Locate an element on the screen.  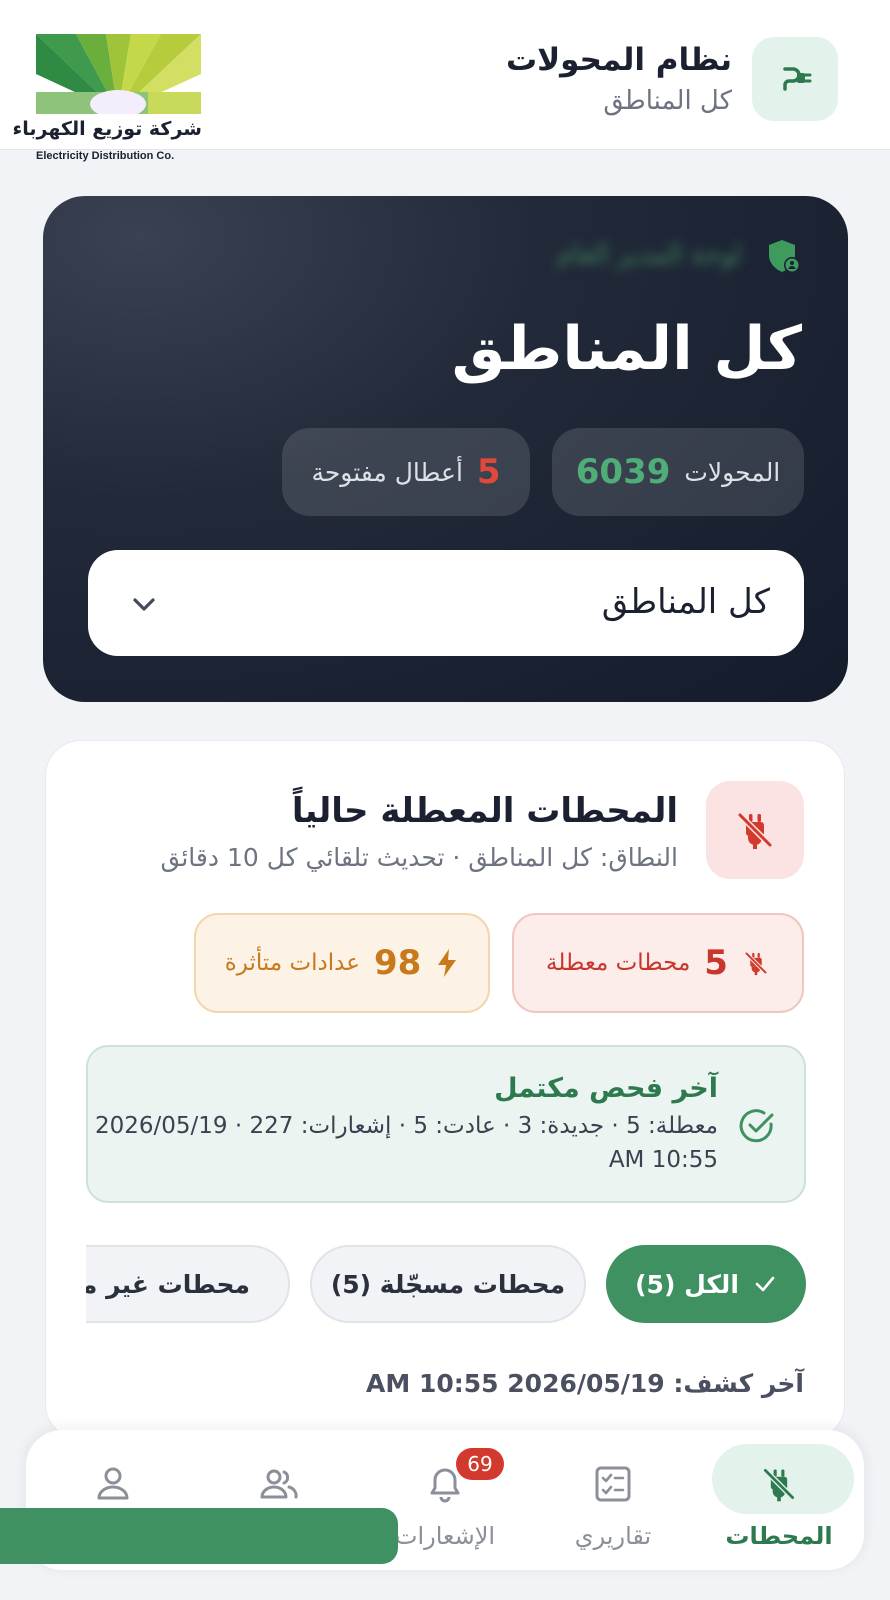
filter-unregistered: محطات غير مسجلة is located at coordinates (188, 1284).